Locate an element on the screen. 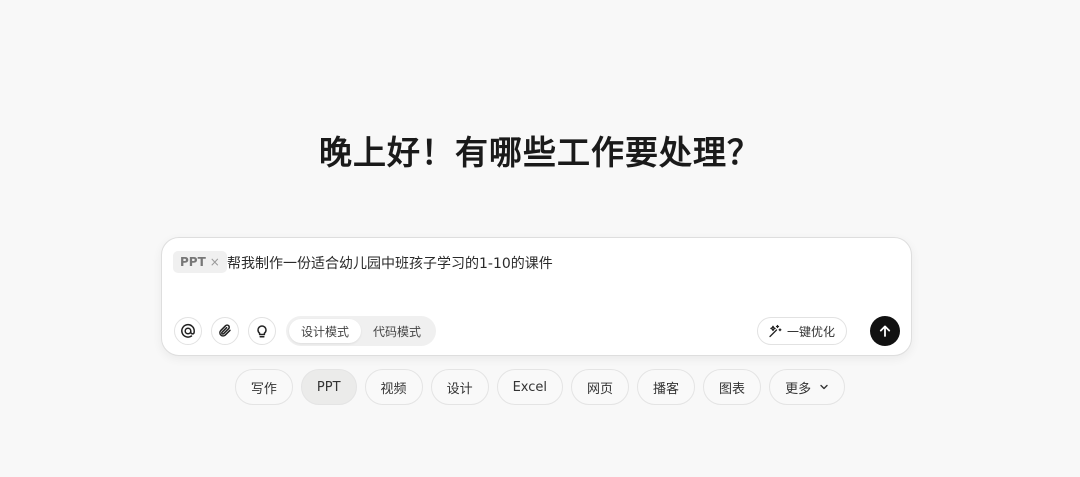 This screenshot has width=1080, height=477. mode-tag-close-icon: × is located at coordinates (215, 262).